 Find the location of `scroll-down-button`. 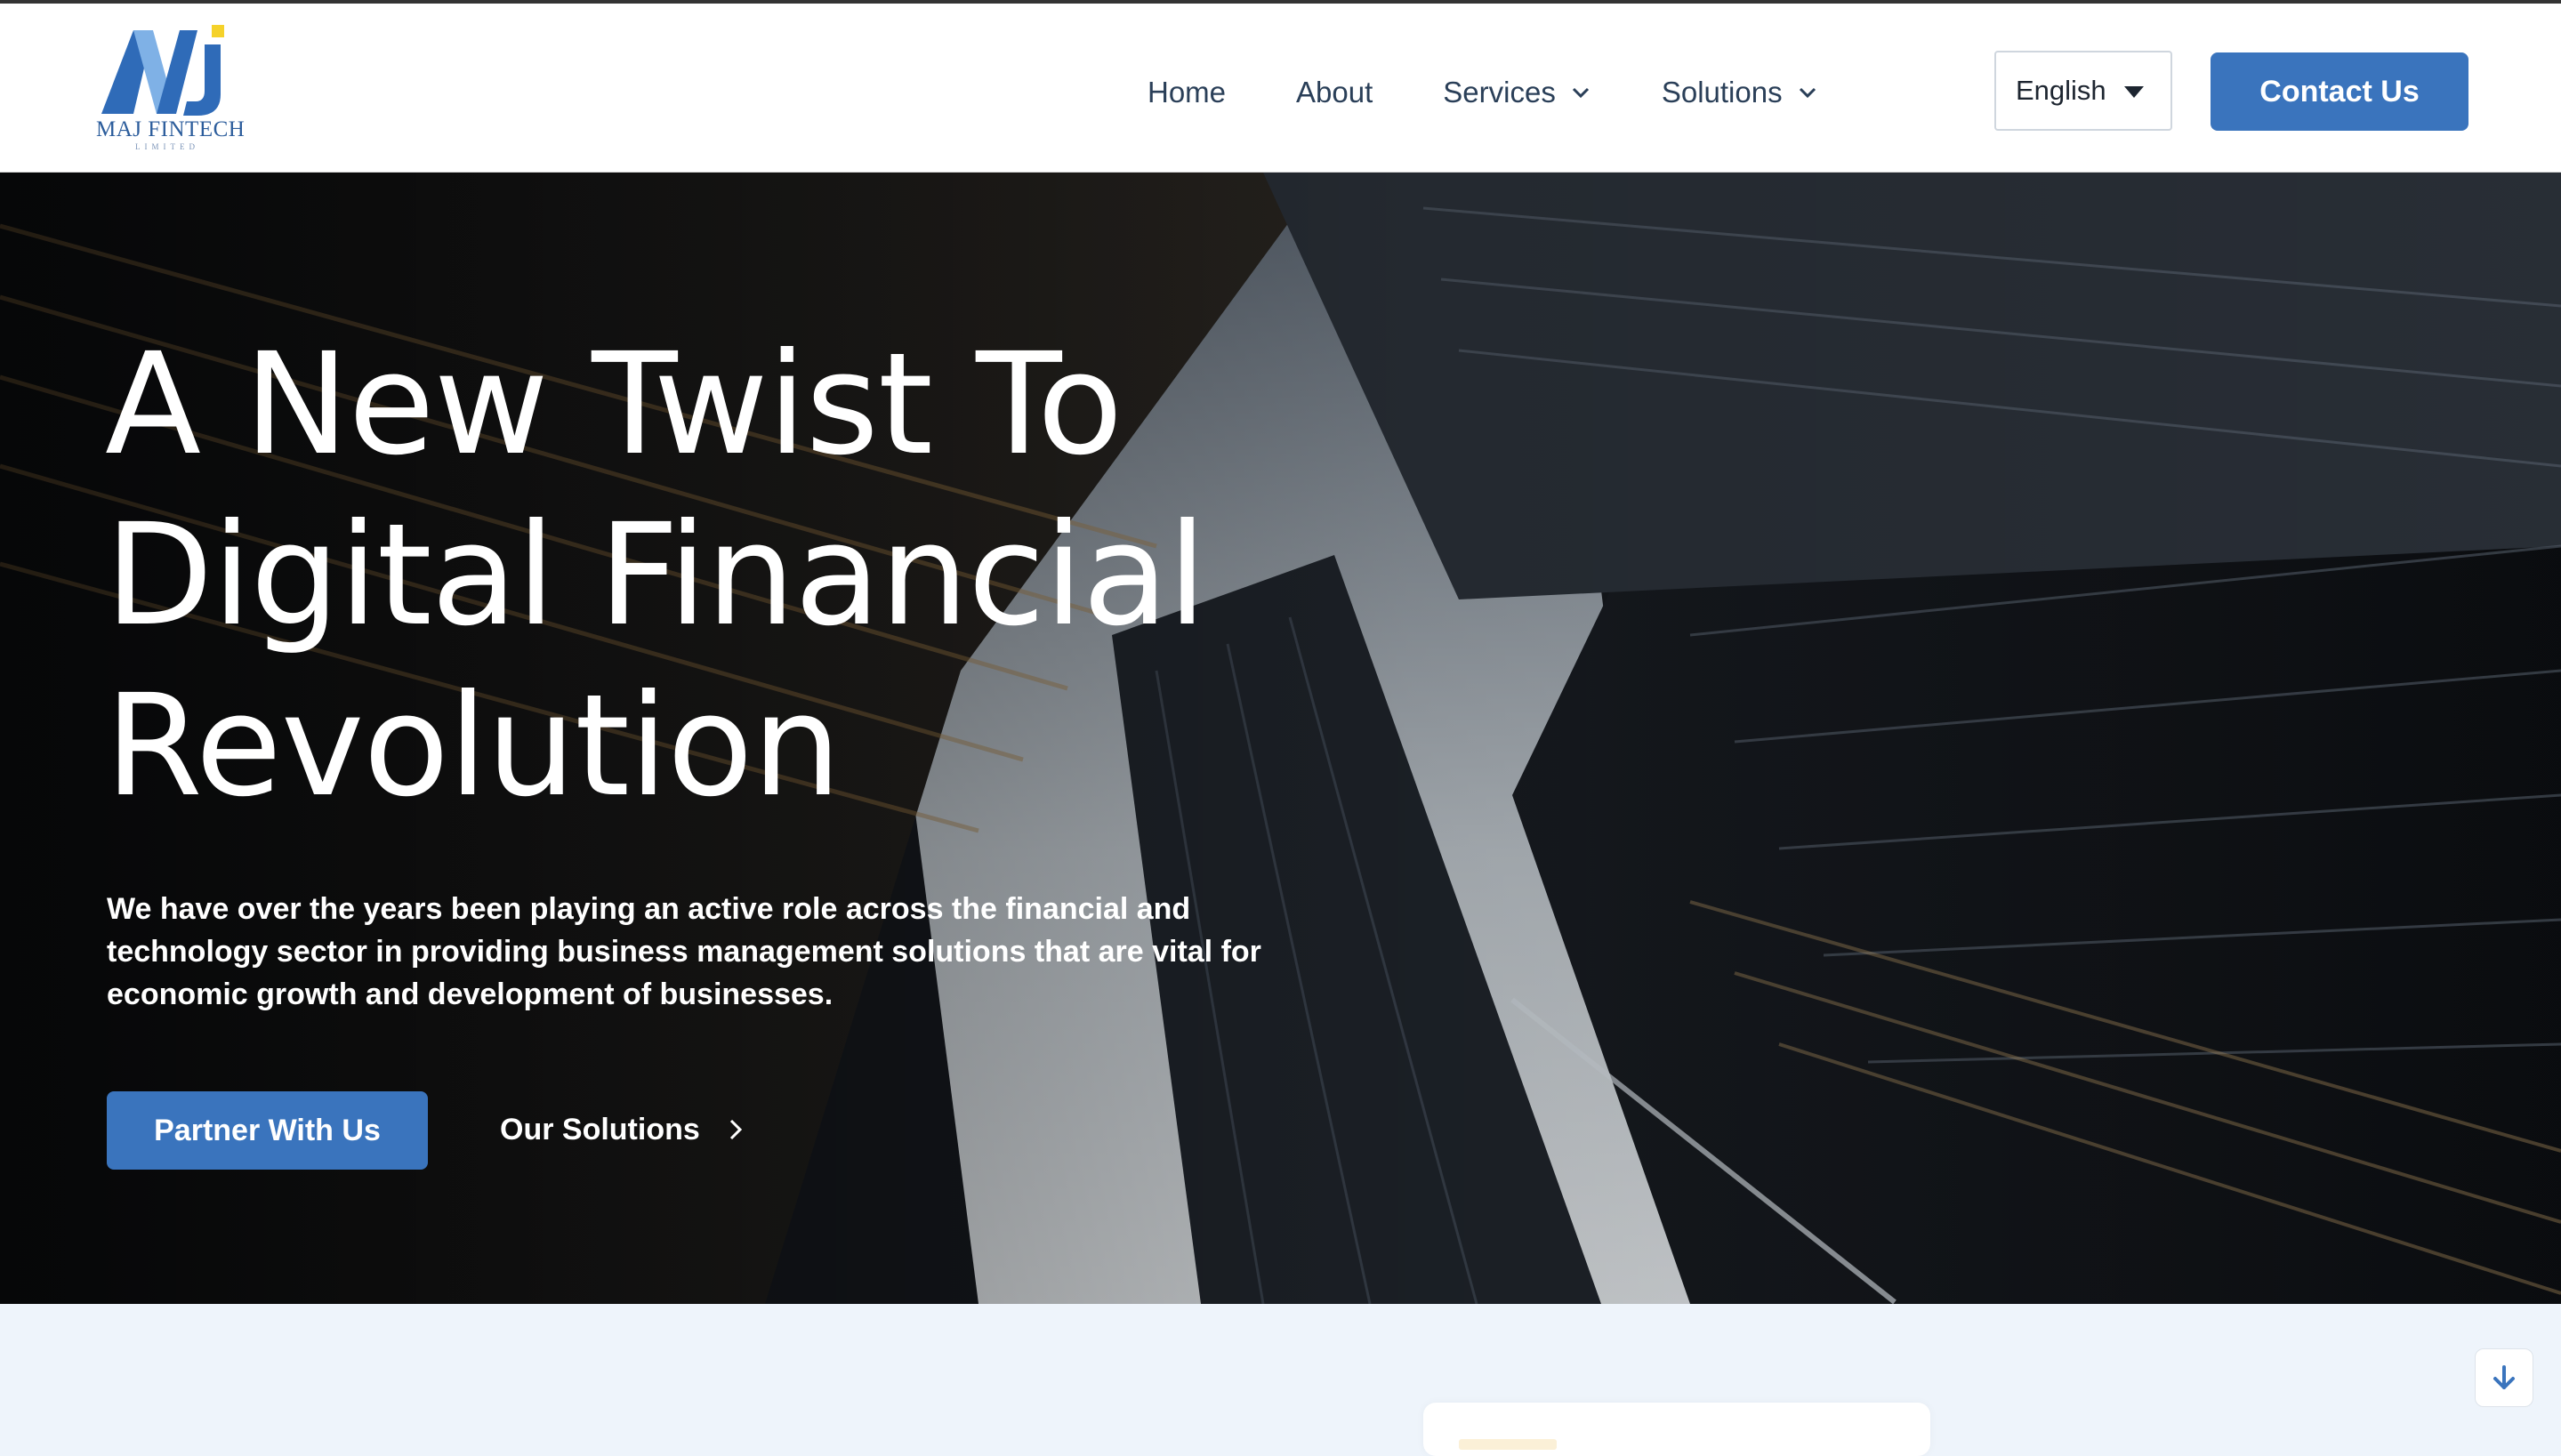

scroll-down-button is located at coordinates (2504, 1377).